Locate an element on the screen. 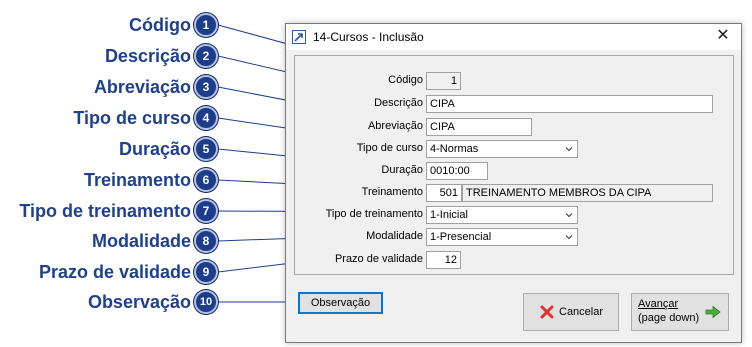  prazo-validade-label: Prazo de validade is located at coordinates (378, 259).